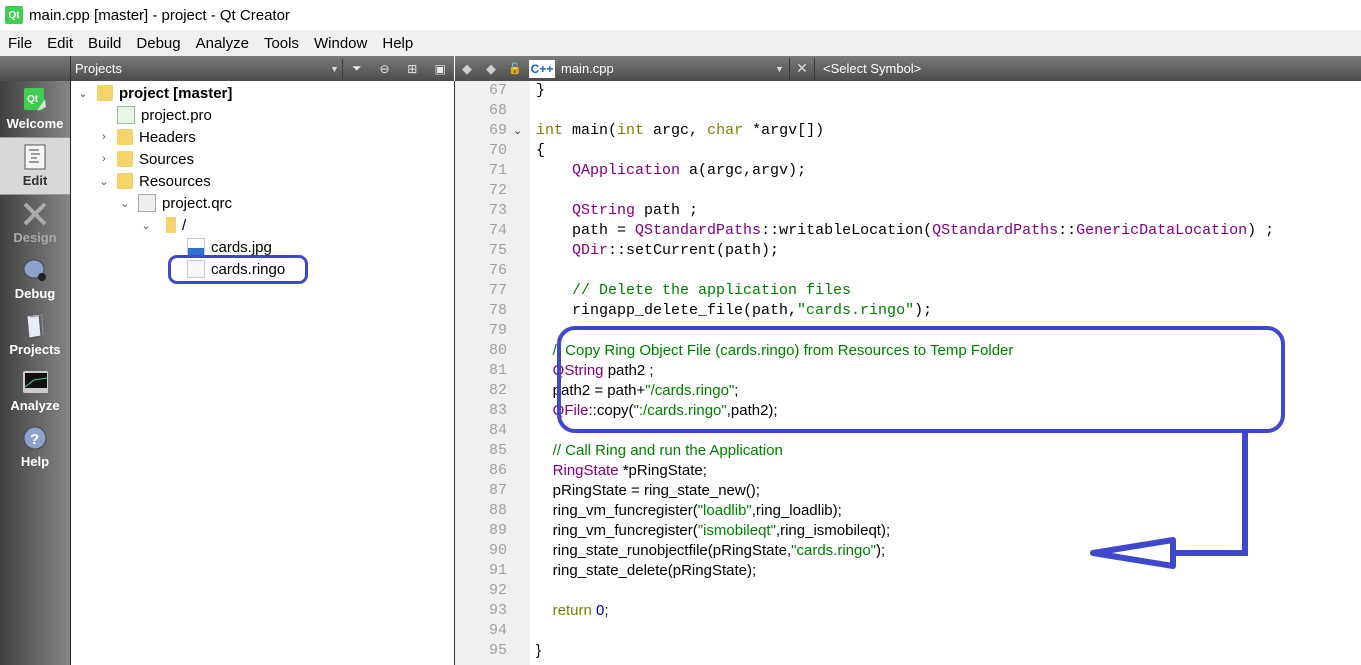  What do you see at coordinates (872, 68) in the screenshot?
I see `symbol-selector: <Select Symbol>` at bounding box center [872, 68].